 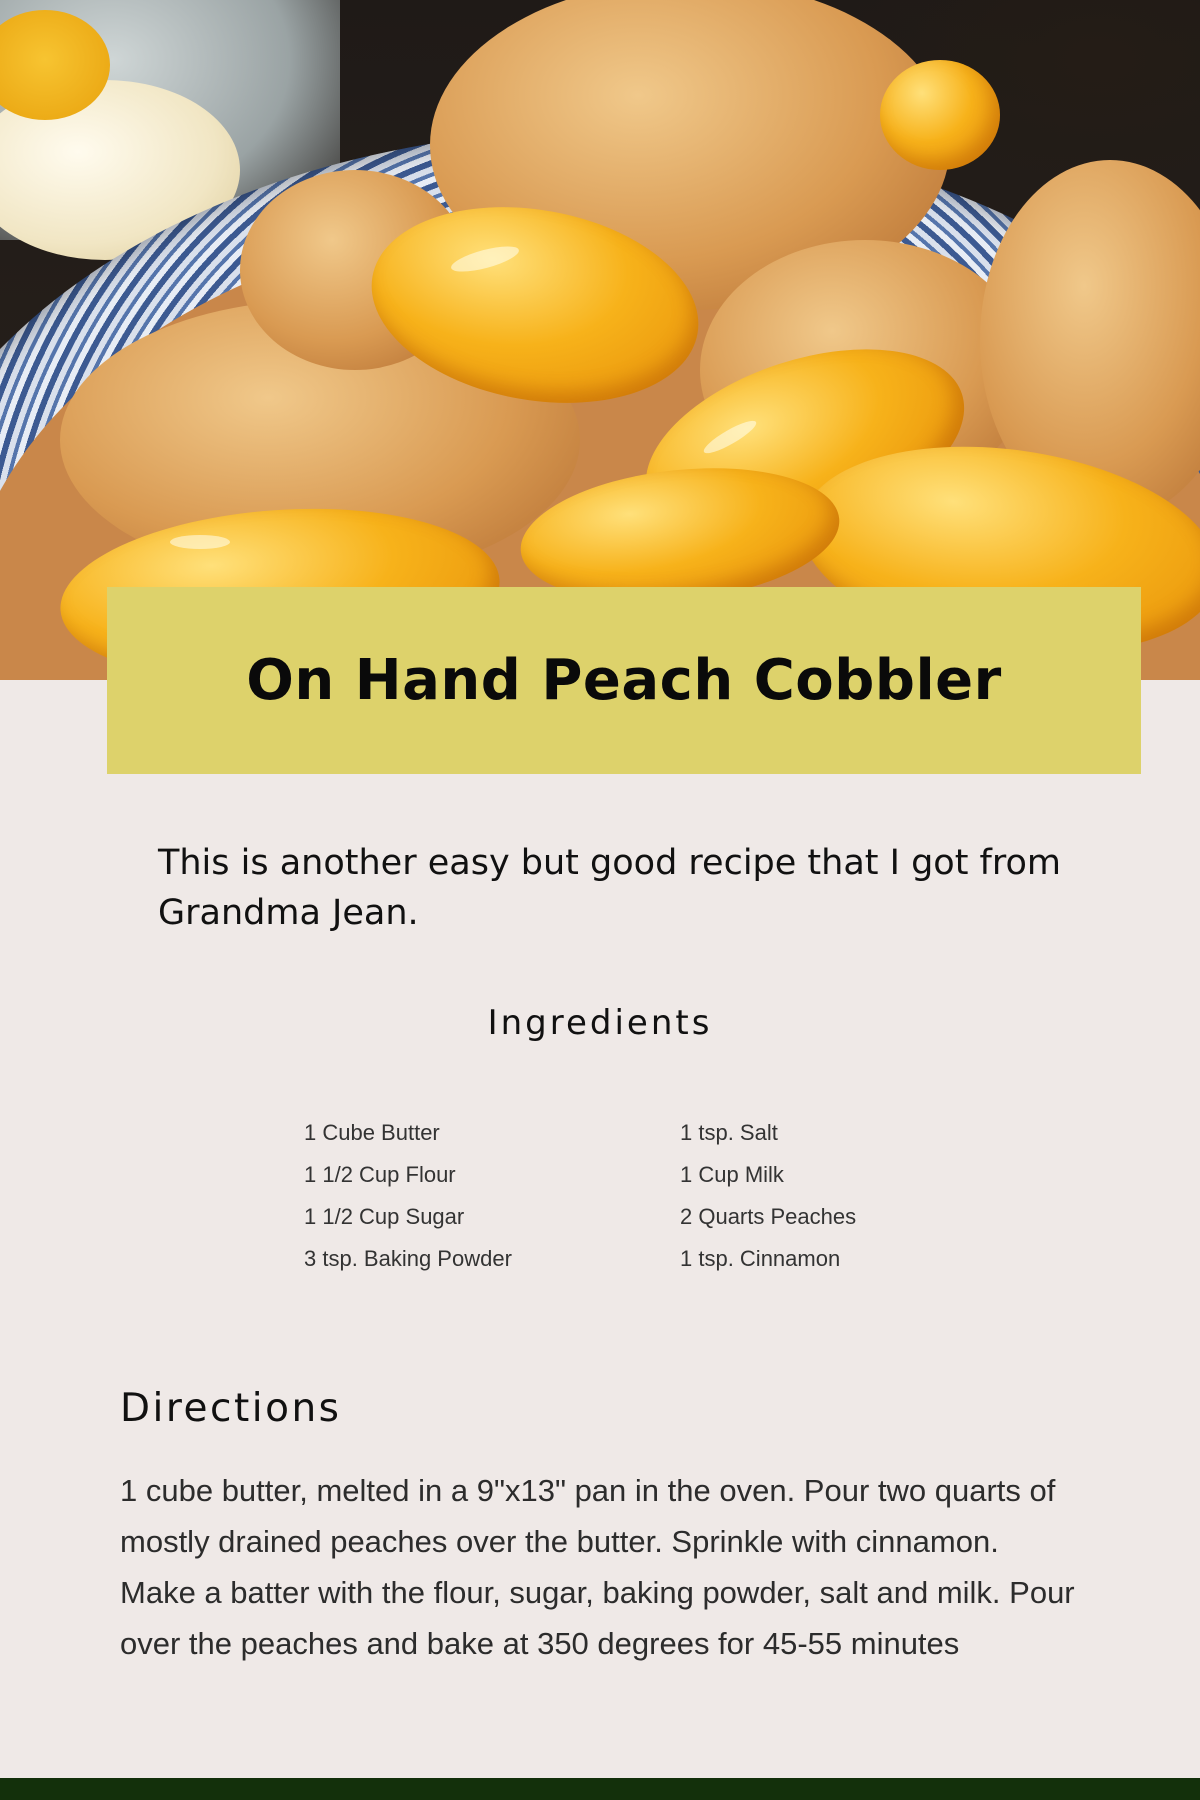 I want to click on ingredient-item: 1 Cube Butter, so click(x=372, y=1132).